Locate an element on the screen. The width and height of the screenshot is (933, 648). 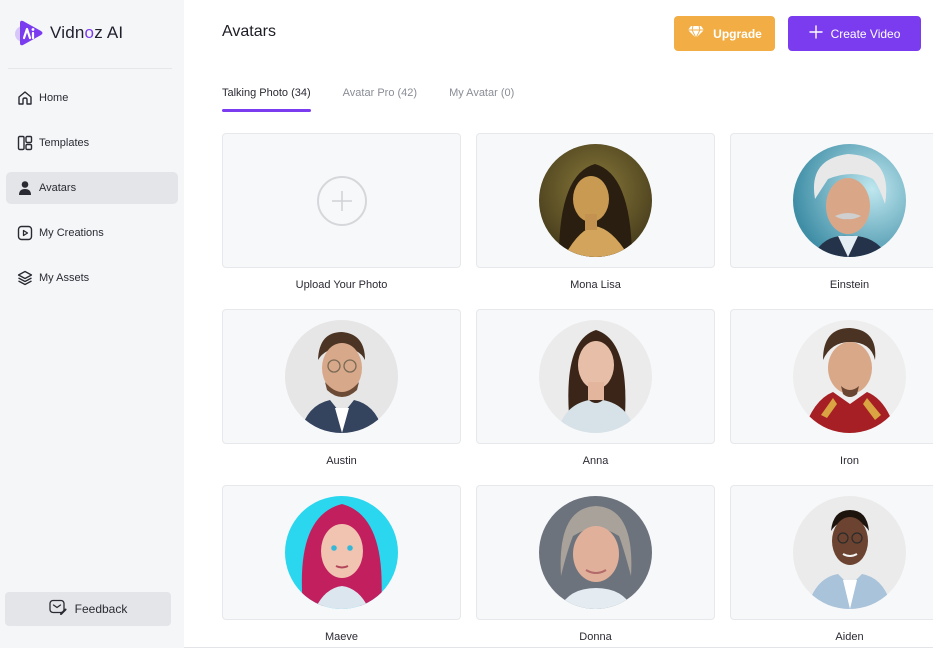
upgrade-label: Upgrade is located at coordinates (737, 33).